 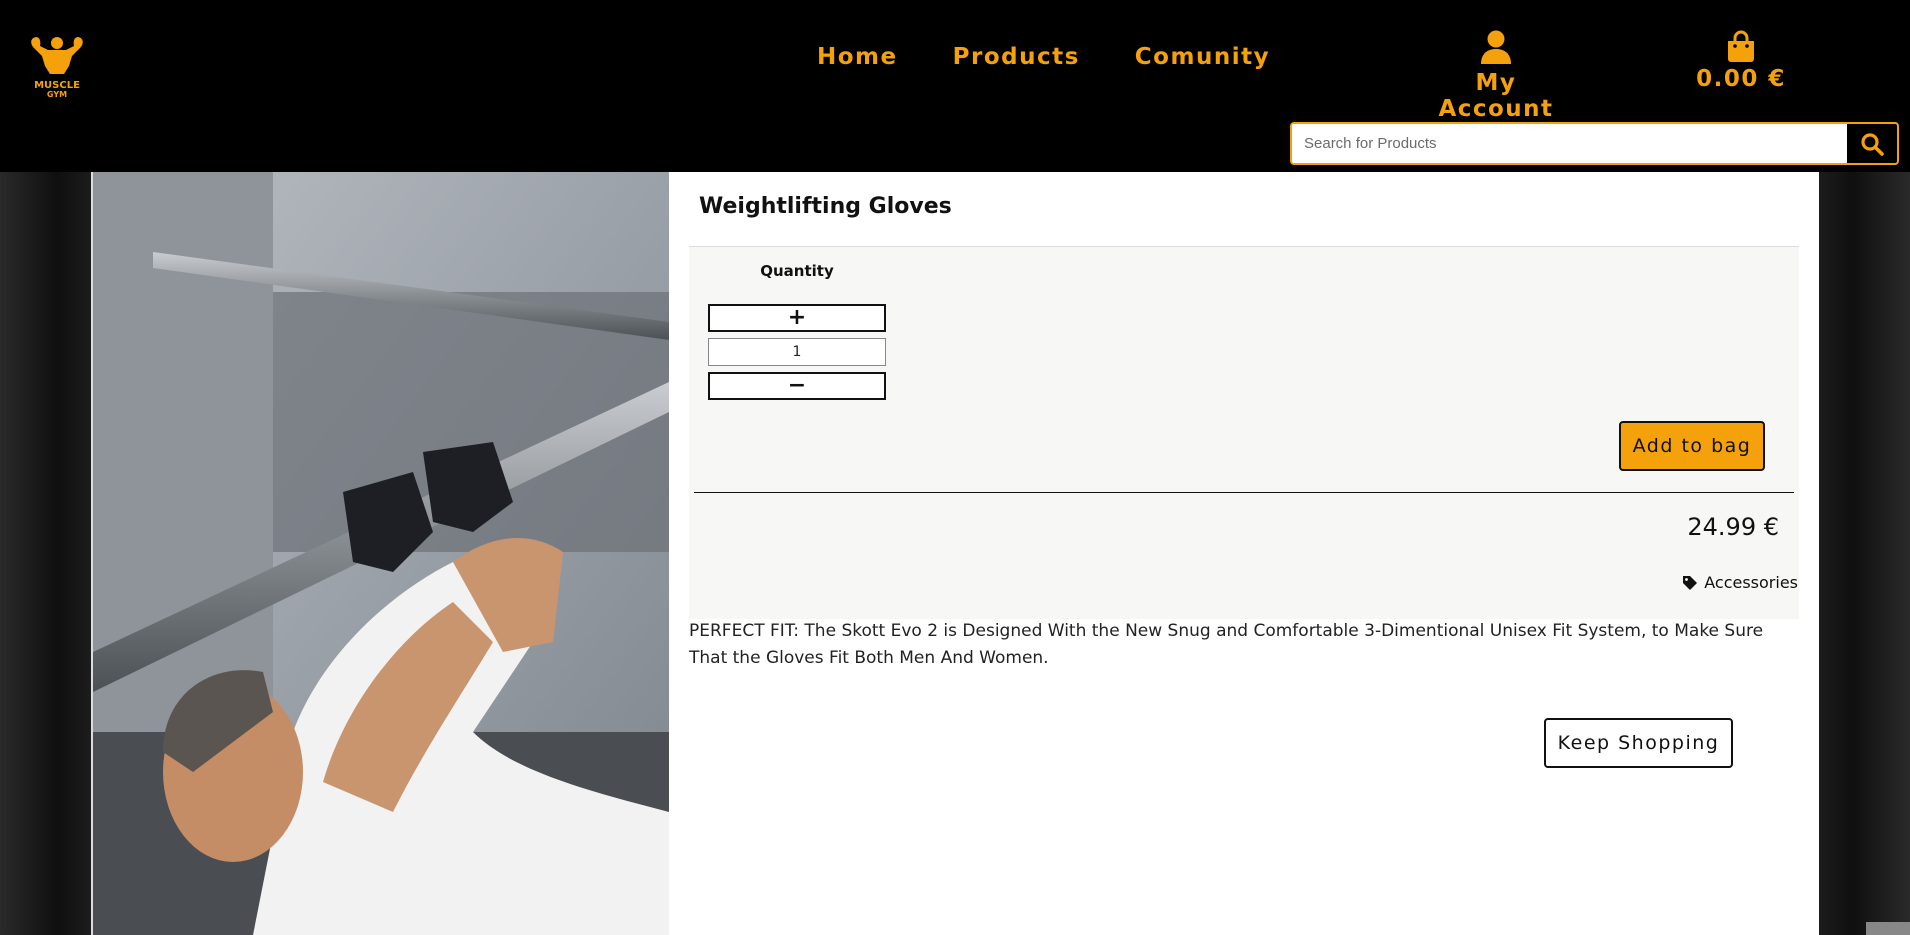 I want to click on tag-icon, so click(x=1690, y=582).